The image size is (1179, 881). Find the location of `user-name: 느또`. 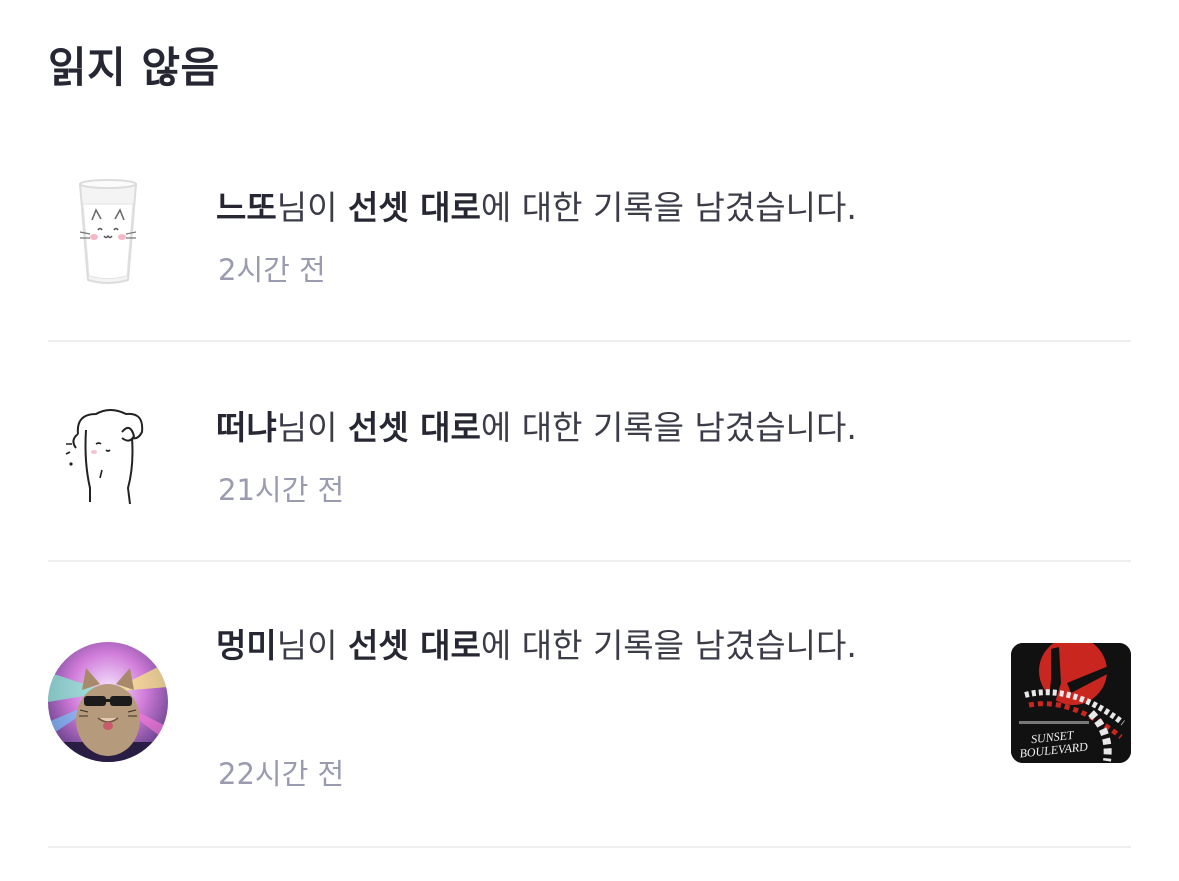

user-name: 느또 is located at coordinates (246, 207).